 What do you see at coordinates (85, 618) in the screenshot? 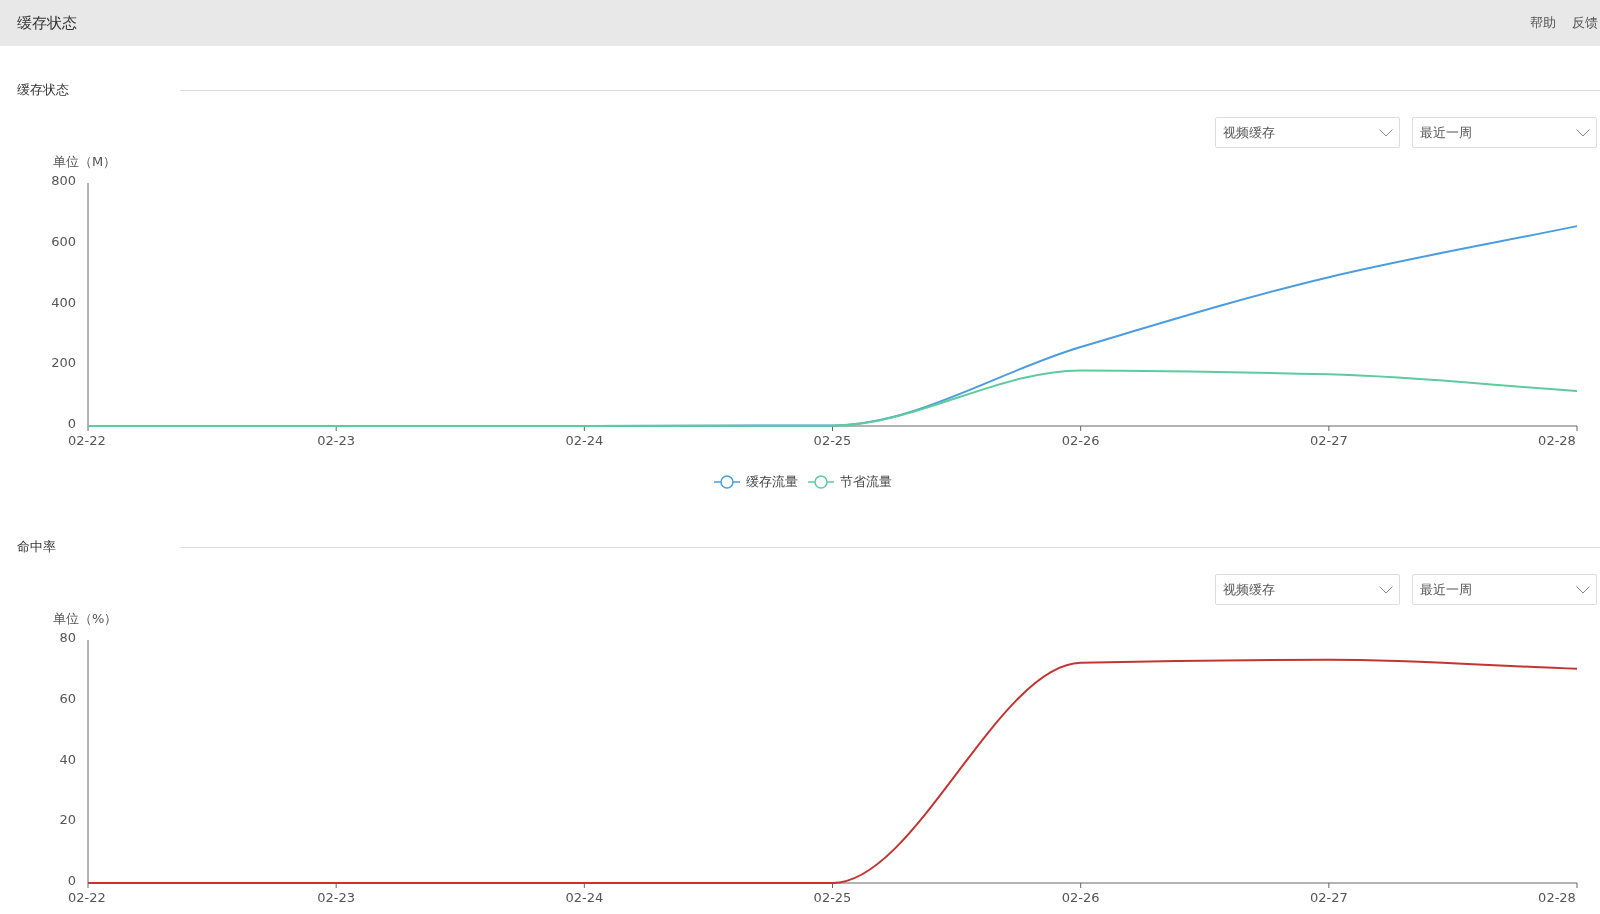
I see `axis-unit-label: 单位（%）` at bounding box center [85, 618].